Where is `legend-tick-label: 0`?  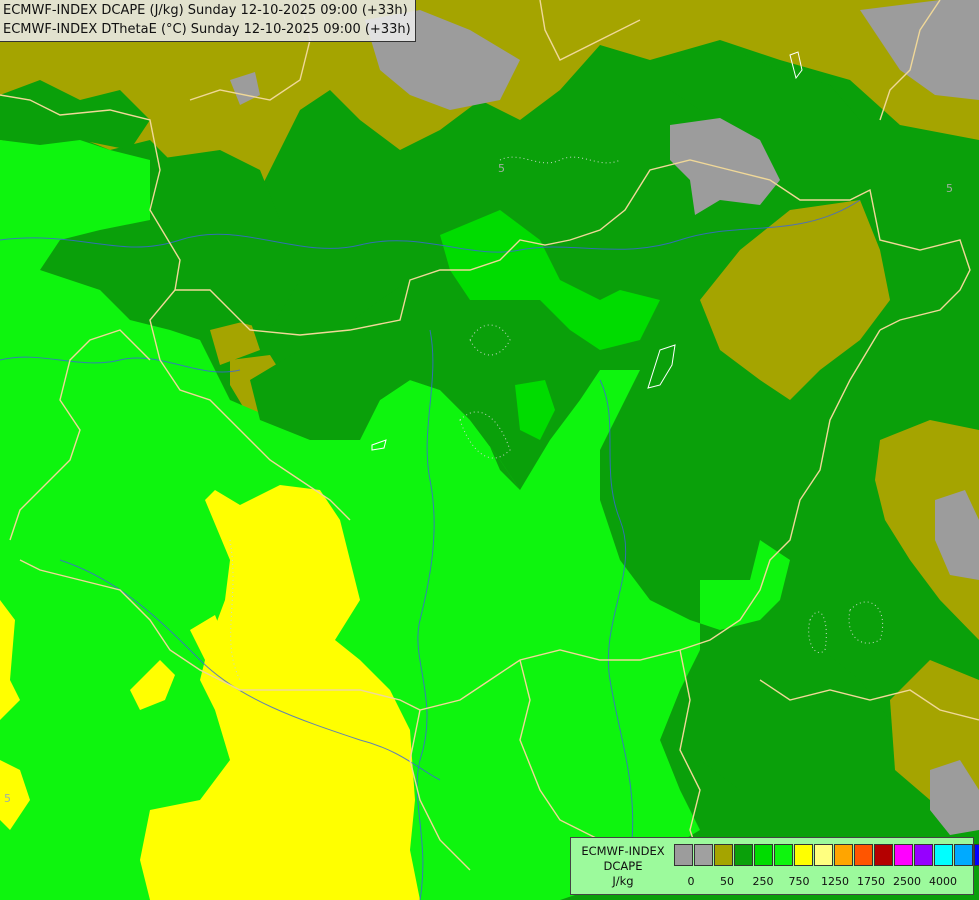
legend-tick-label: 0 is located at coordinates (691, 881).